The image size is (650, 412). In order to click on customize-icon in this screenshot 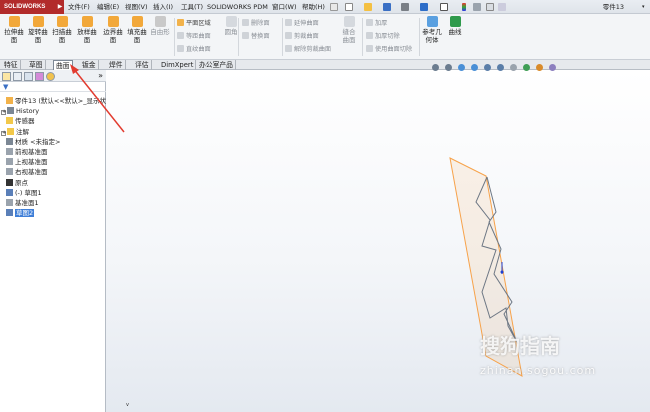, I will do `click(502, 7)`.